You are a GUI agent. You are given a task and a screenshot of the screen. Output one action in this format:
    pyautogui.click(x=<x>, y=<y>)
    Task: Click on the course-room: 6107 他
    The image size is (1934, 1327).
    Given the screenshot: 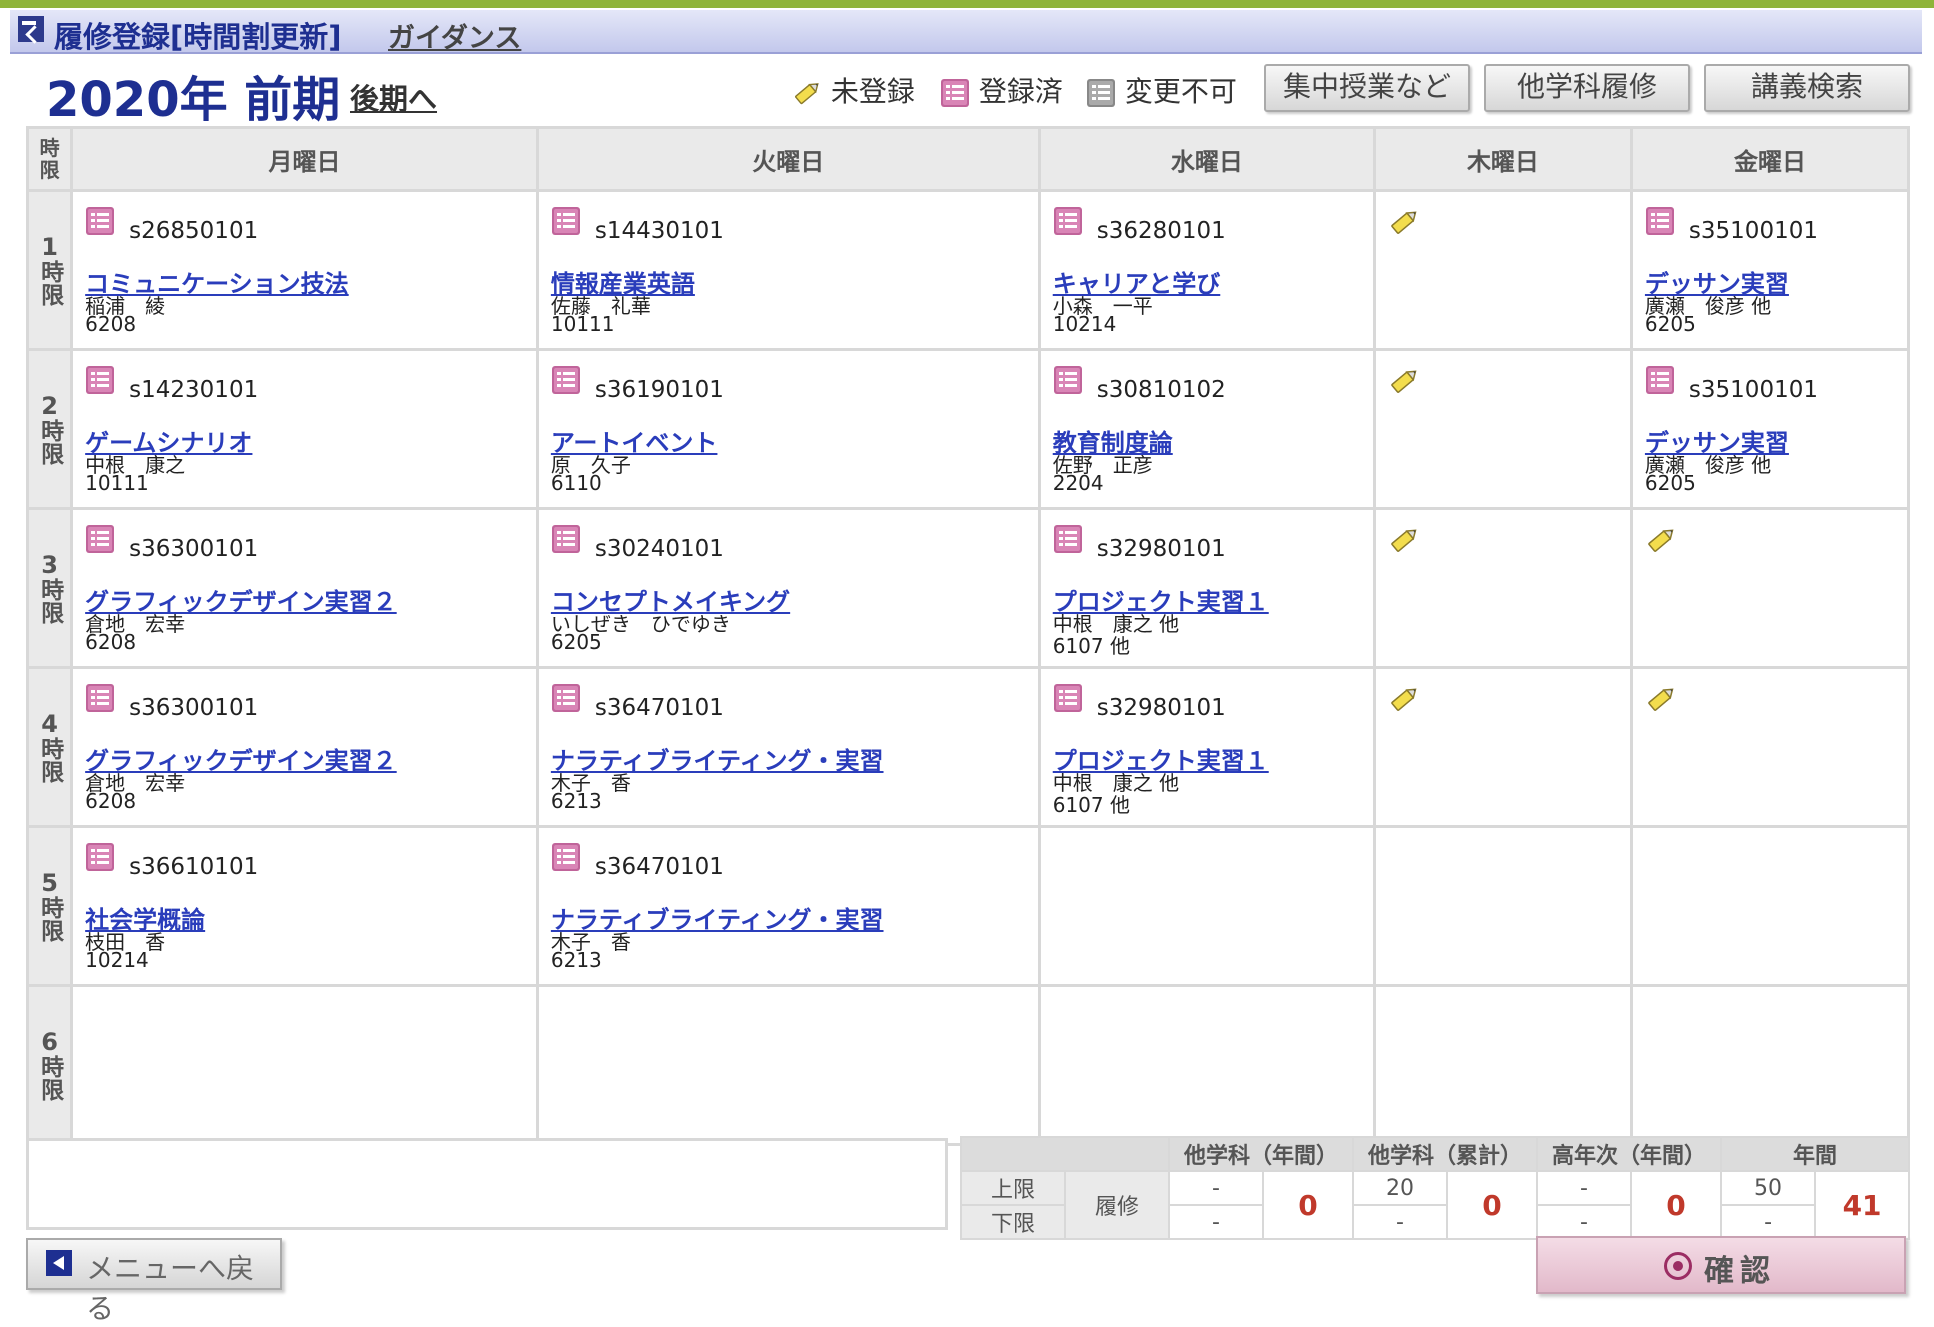 What is the action you would take?
    pyautogui.click(x=1091, y=805)
    